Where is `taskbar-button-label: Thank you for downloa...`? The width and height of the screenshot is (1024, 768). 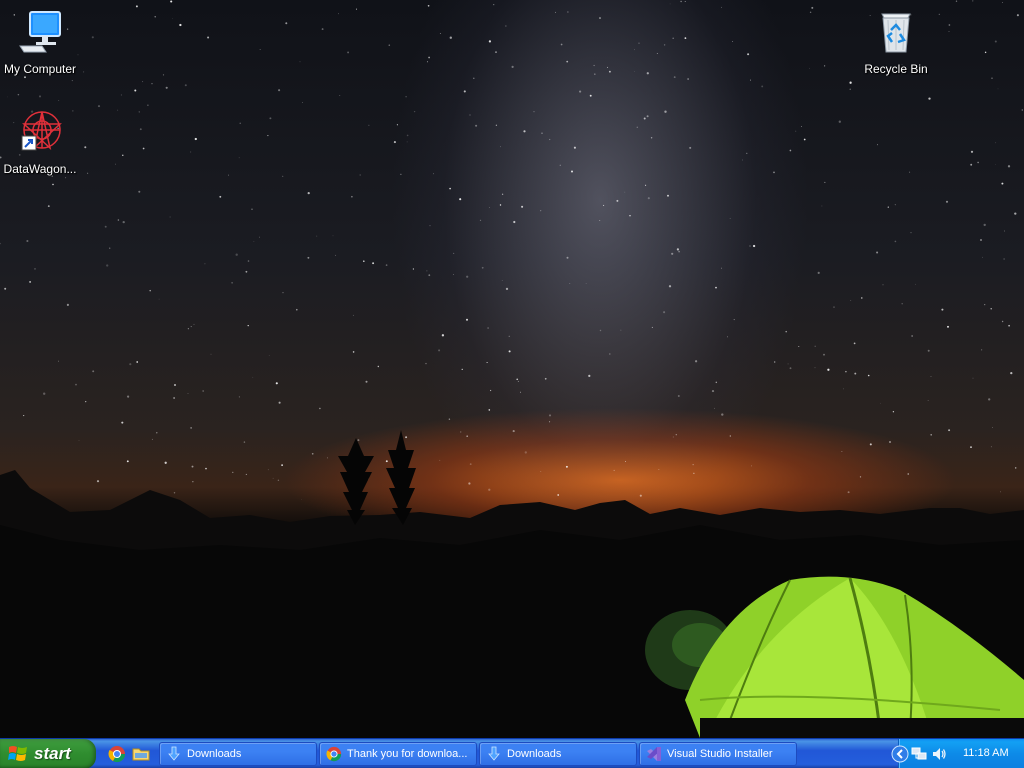 taskbar-button-label: Thank you for downloa... is located at coordinates (407, 754).